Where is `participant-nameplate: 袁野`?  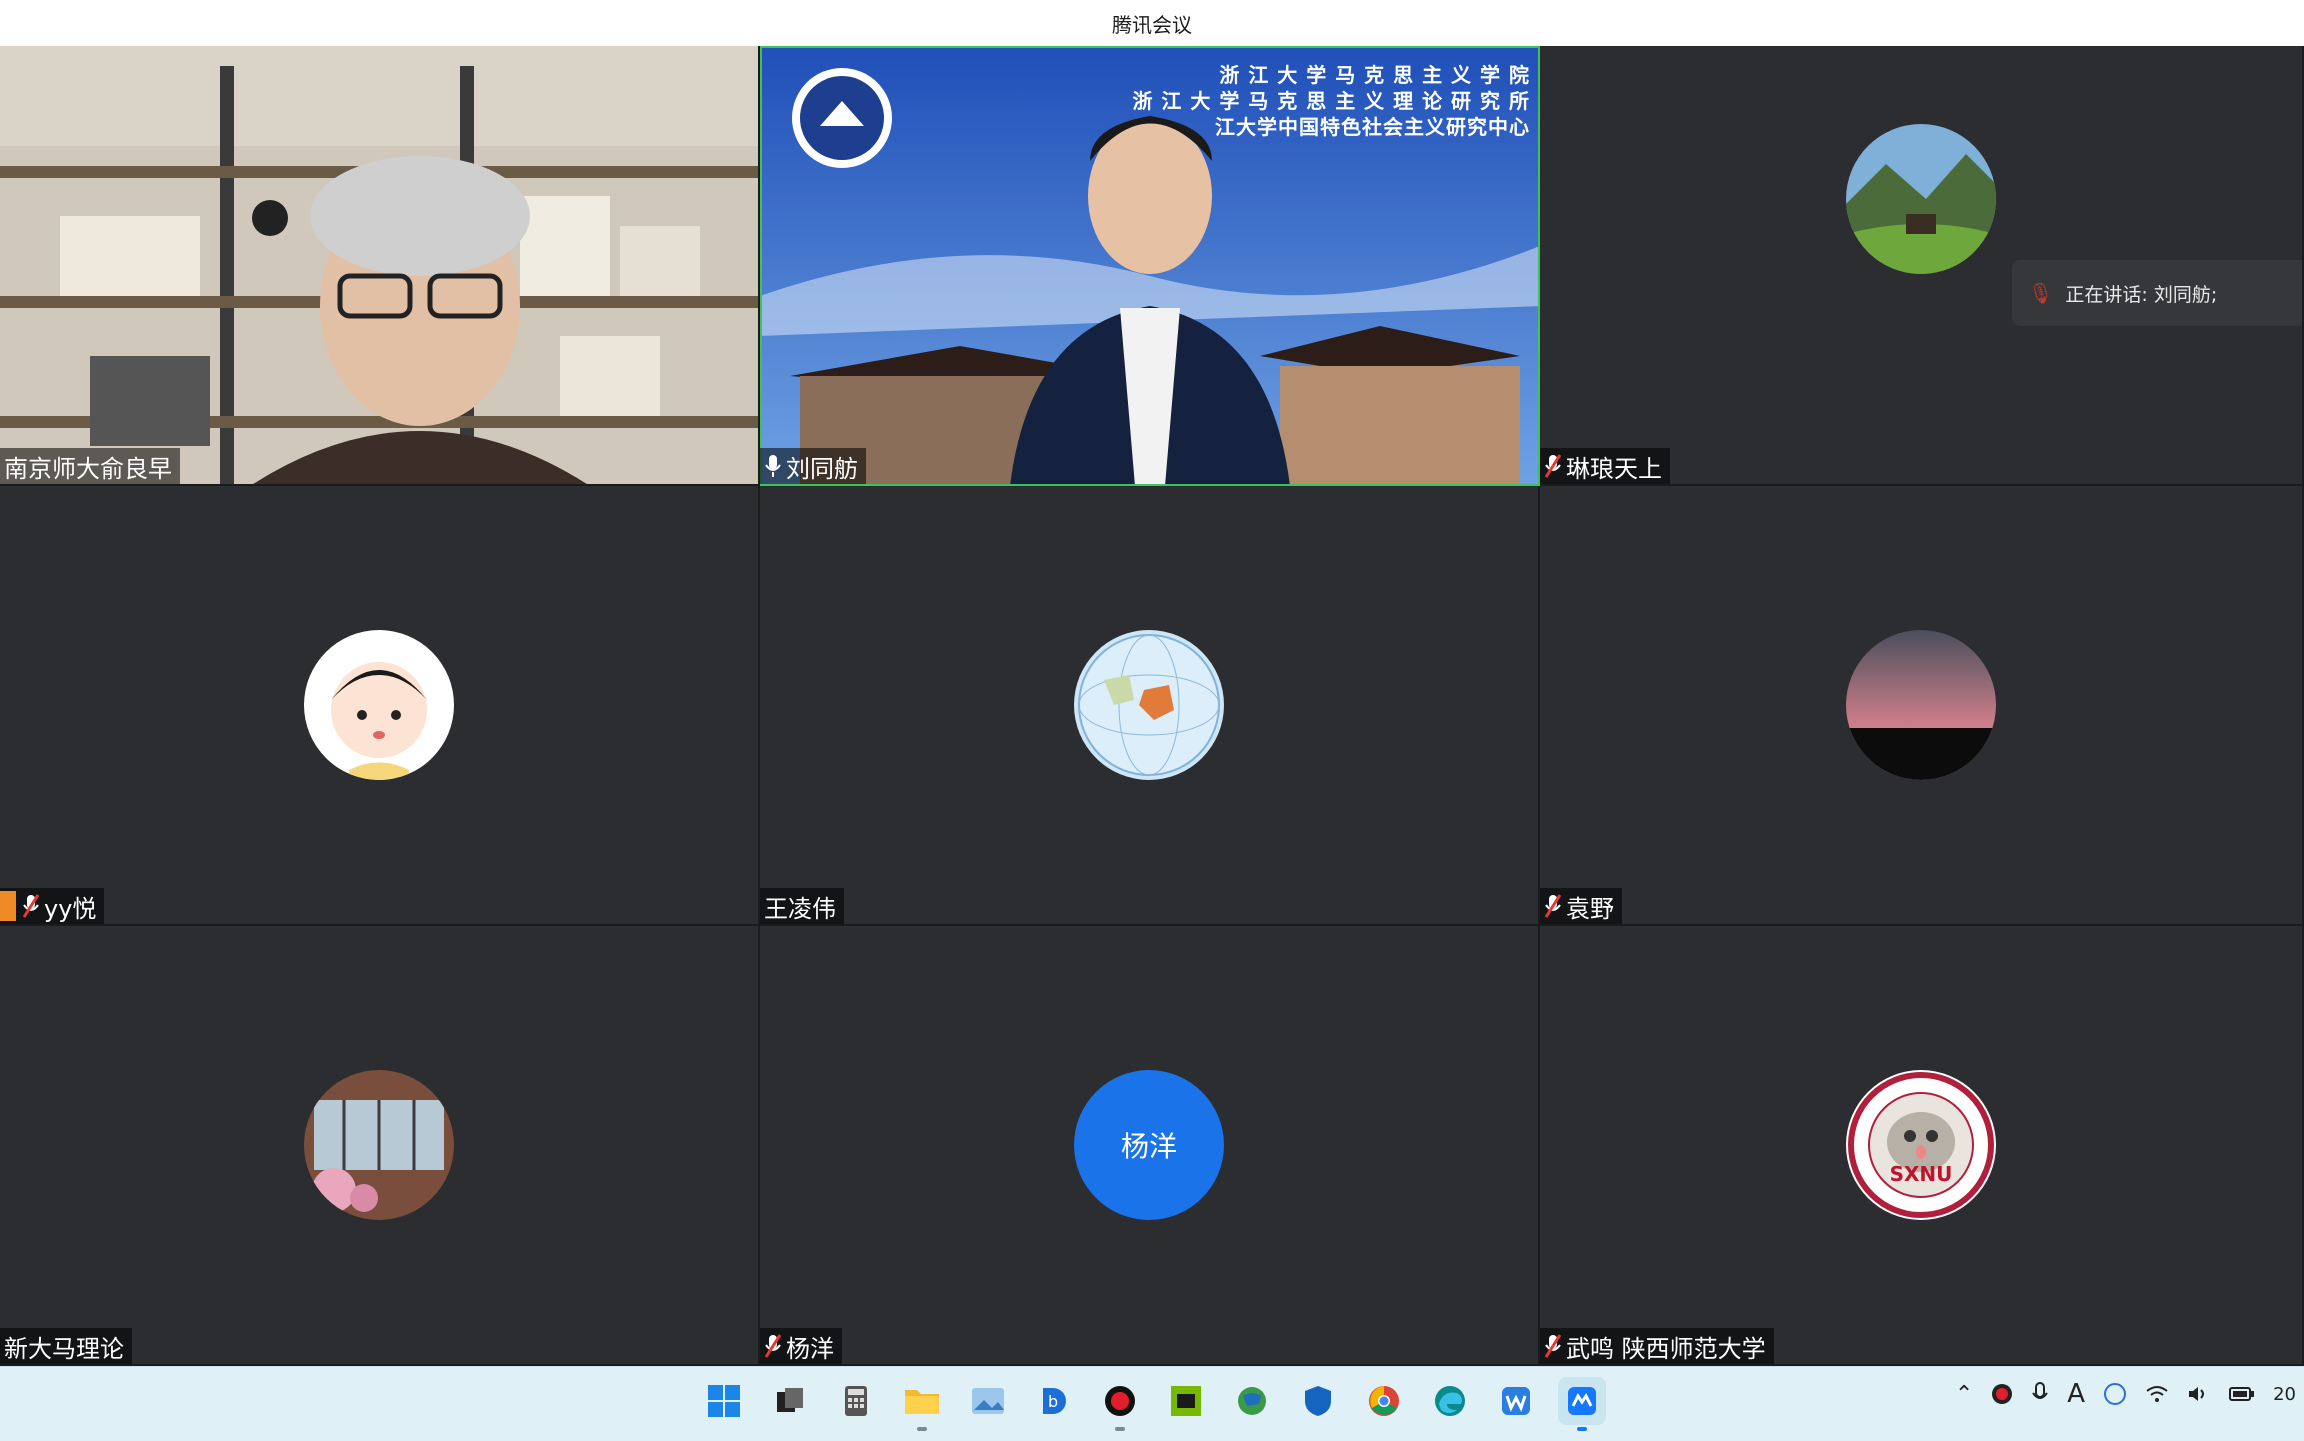 participant-nameplate: 袁野 is located at coordinates (1581, 906).